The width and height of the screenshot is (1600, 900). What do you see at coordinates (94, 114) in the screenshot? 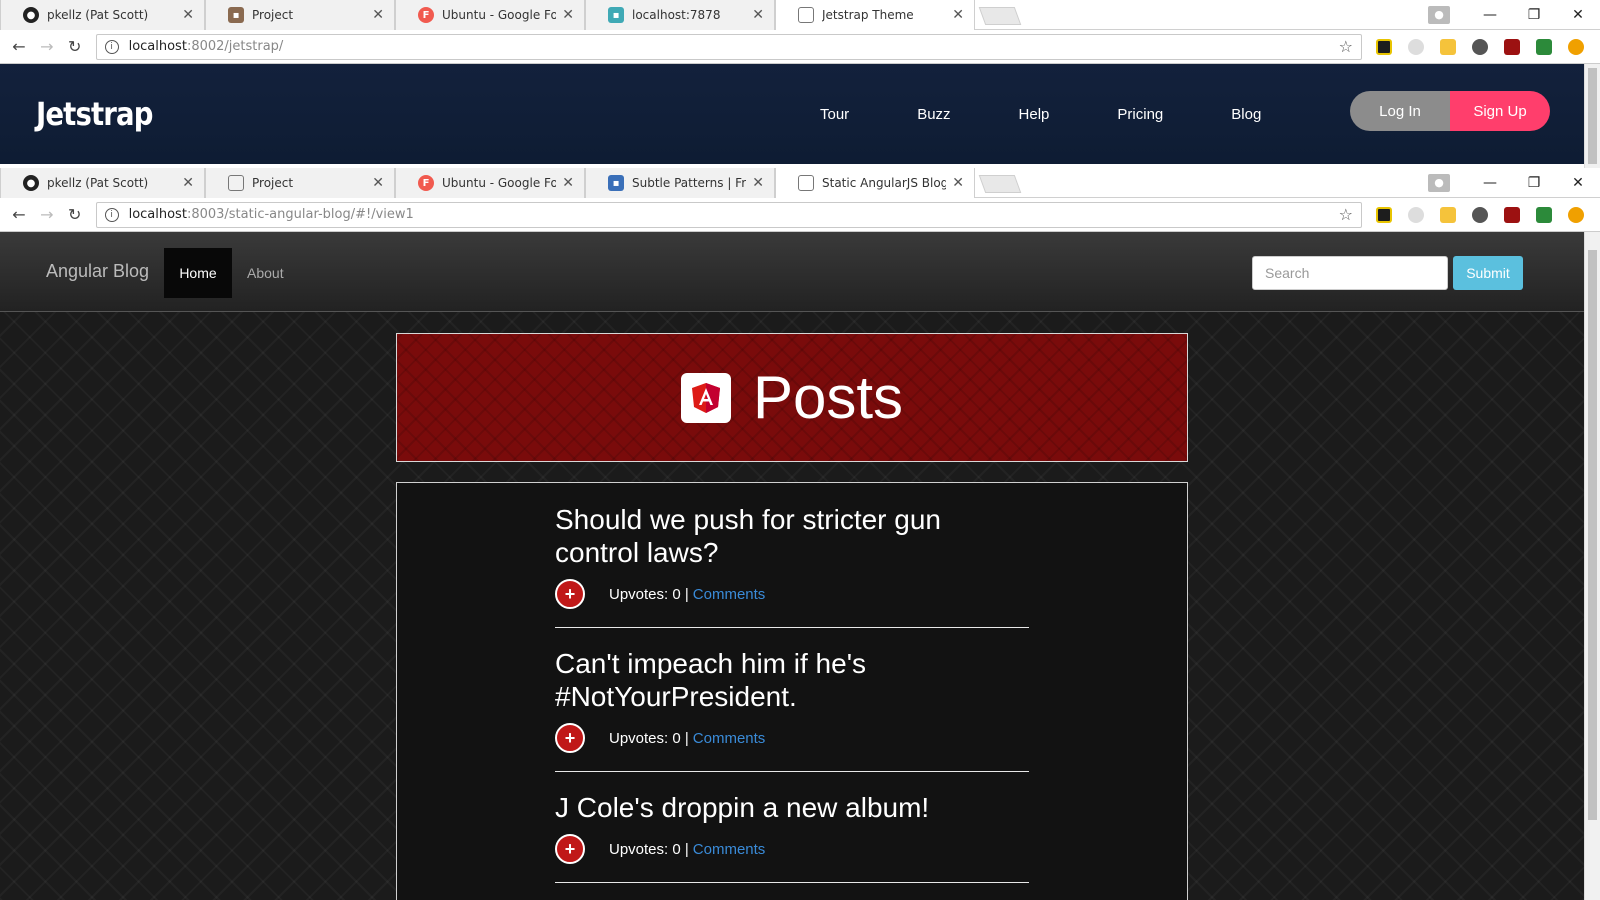
I see `jetstrap-logo: Jetstrap` at bounding box center [94, 114].